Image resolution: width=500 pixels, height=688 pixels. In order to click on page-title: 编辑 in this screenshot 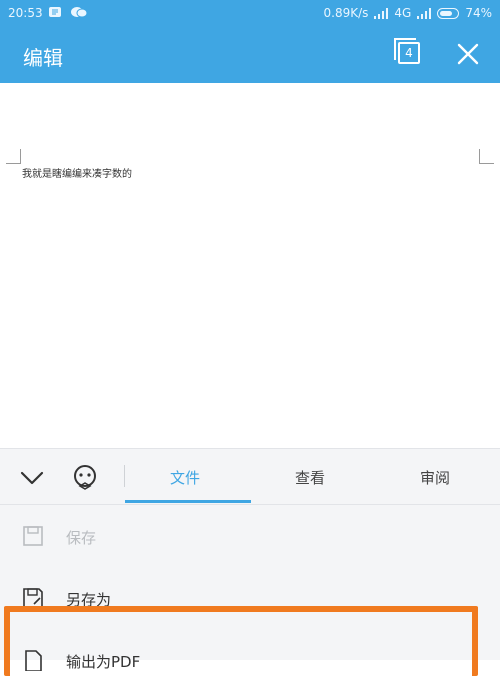, I will do `click(43, 58)`.